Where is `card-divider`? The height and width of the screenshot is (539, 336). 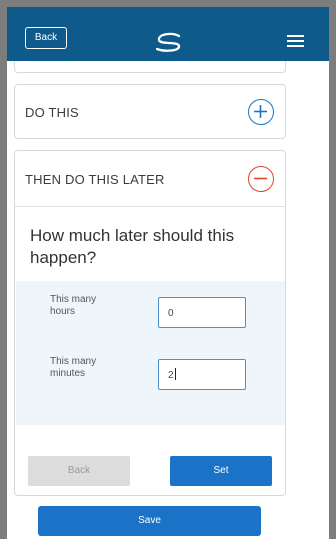
card-divider is located at coordinates (150, 206).